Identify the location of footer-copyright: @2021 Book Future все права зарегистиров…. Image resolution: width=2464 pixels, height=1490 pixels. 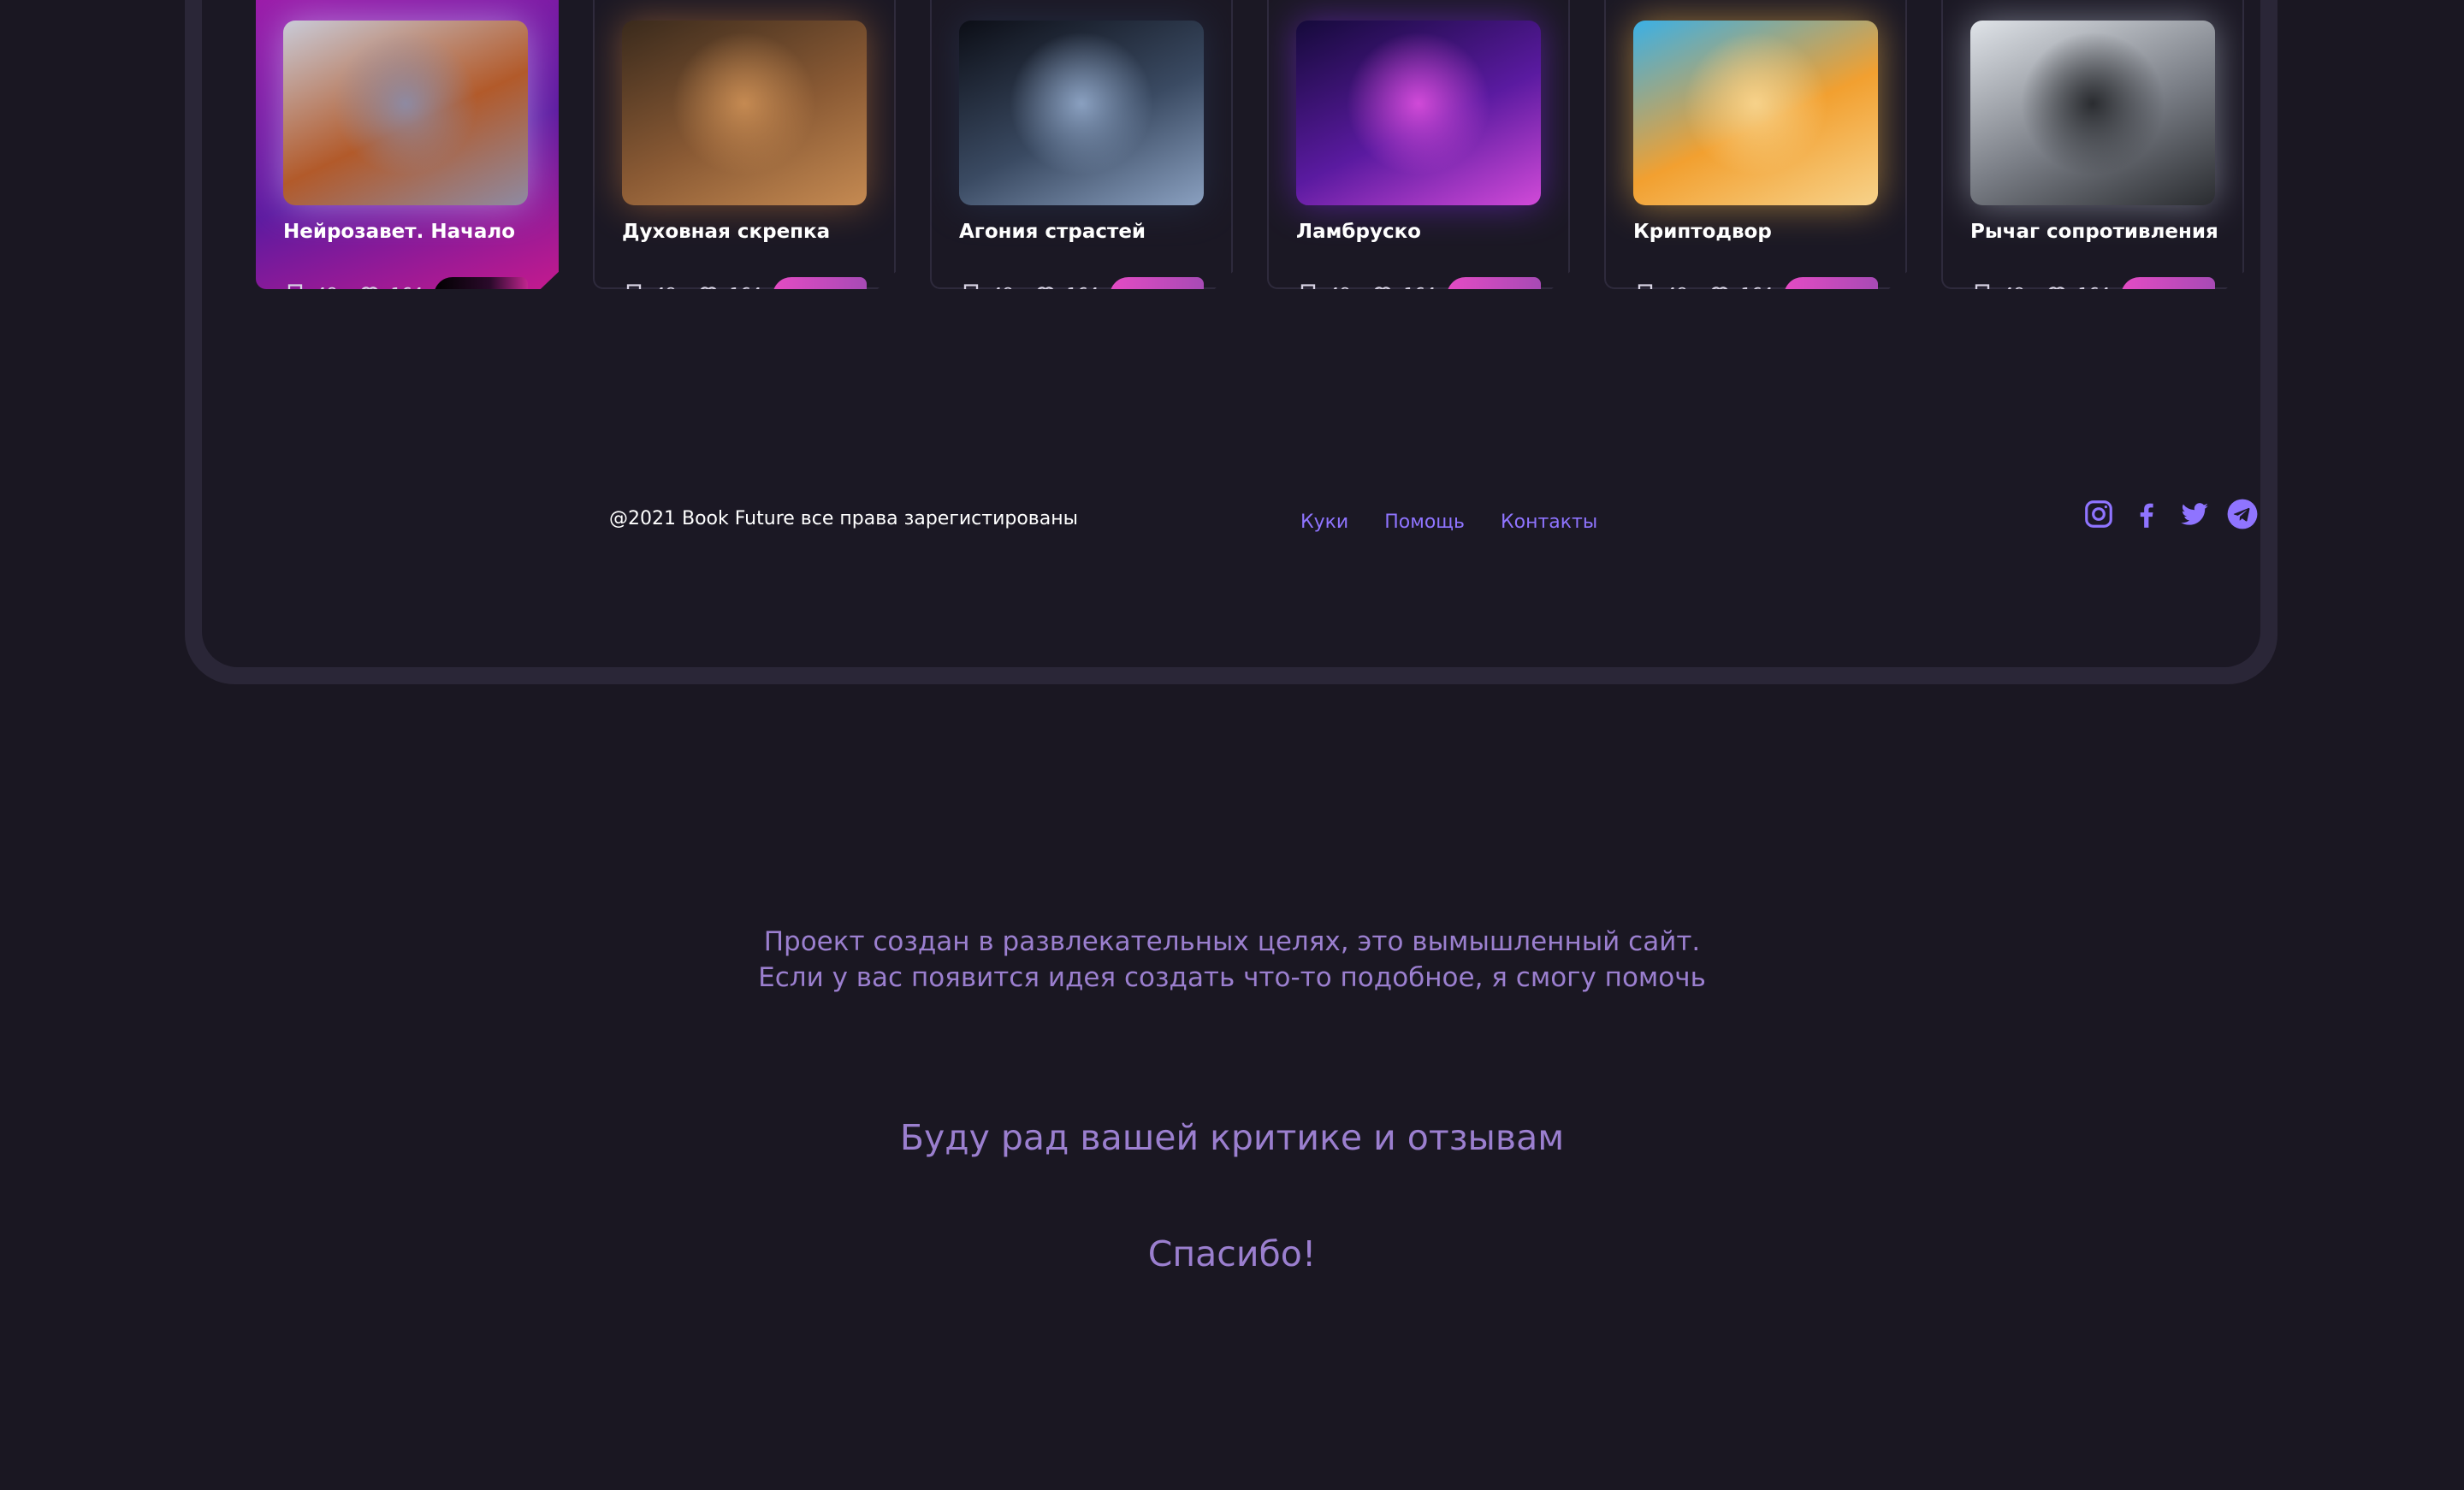
(844, 518).